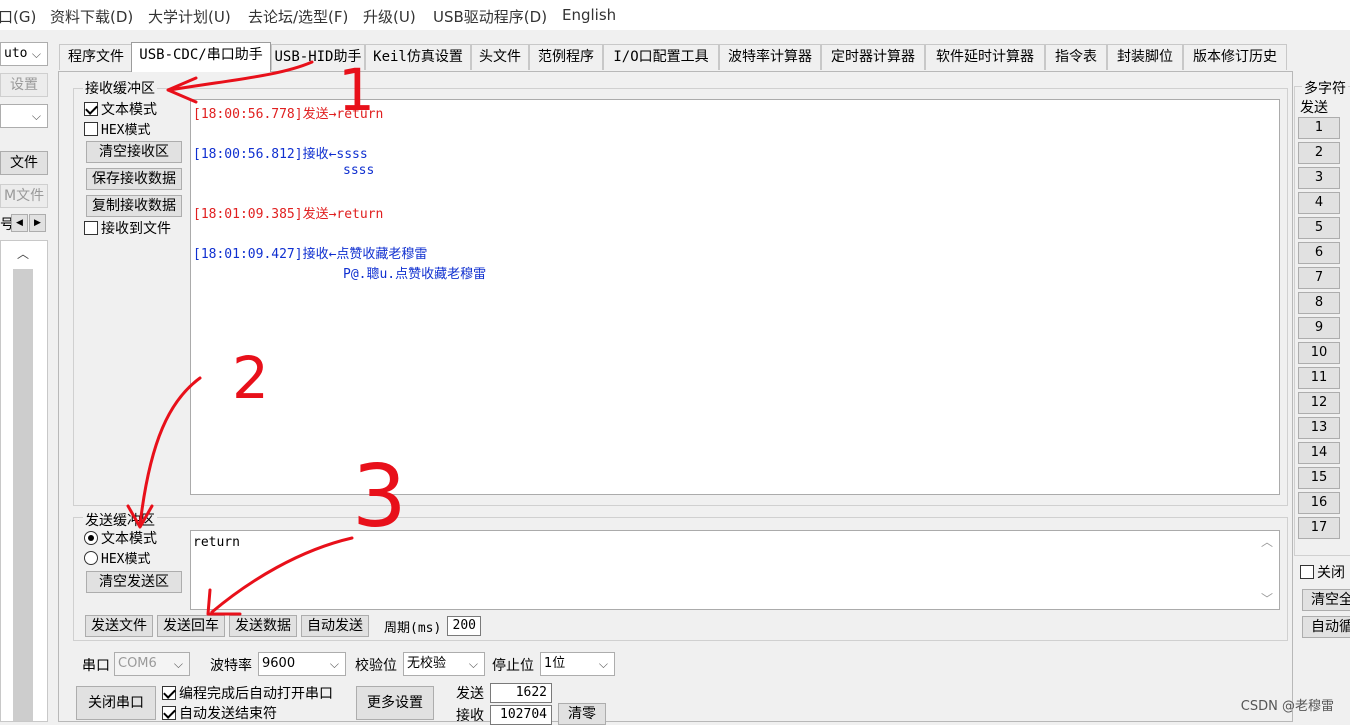 This screenshot has height=725, width=1350. I want to click on multi-send-button: 5, so click(1319, 228).